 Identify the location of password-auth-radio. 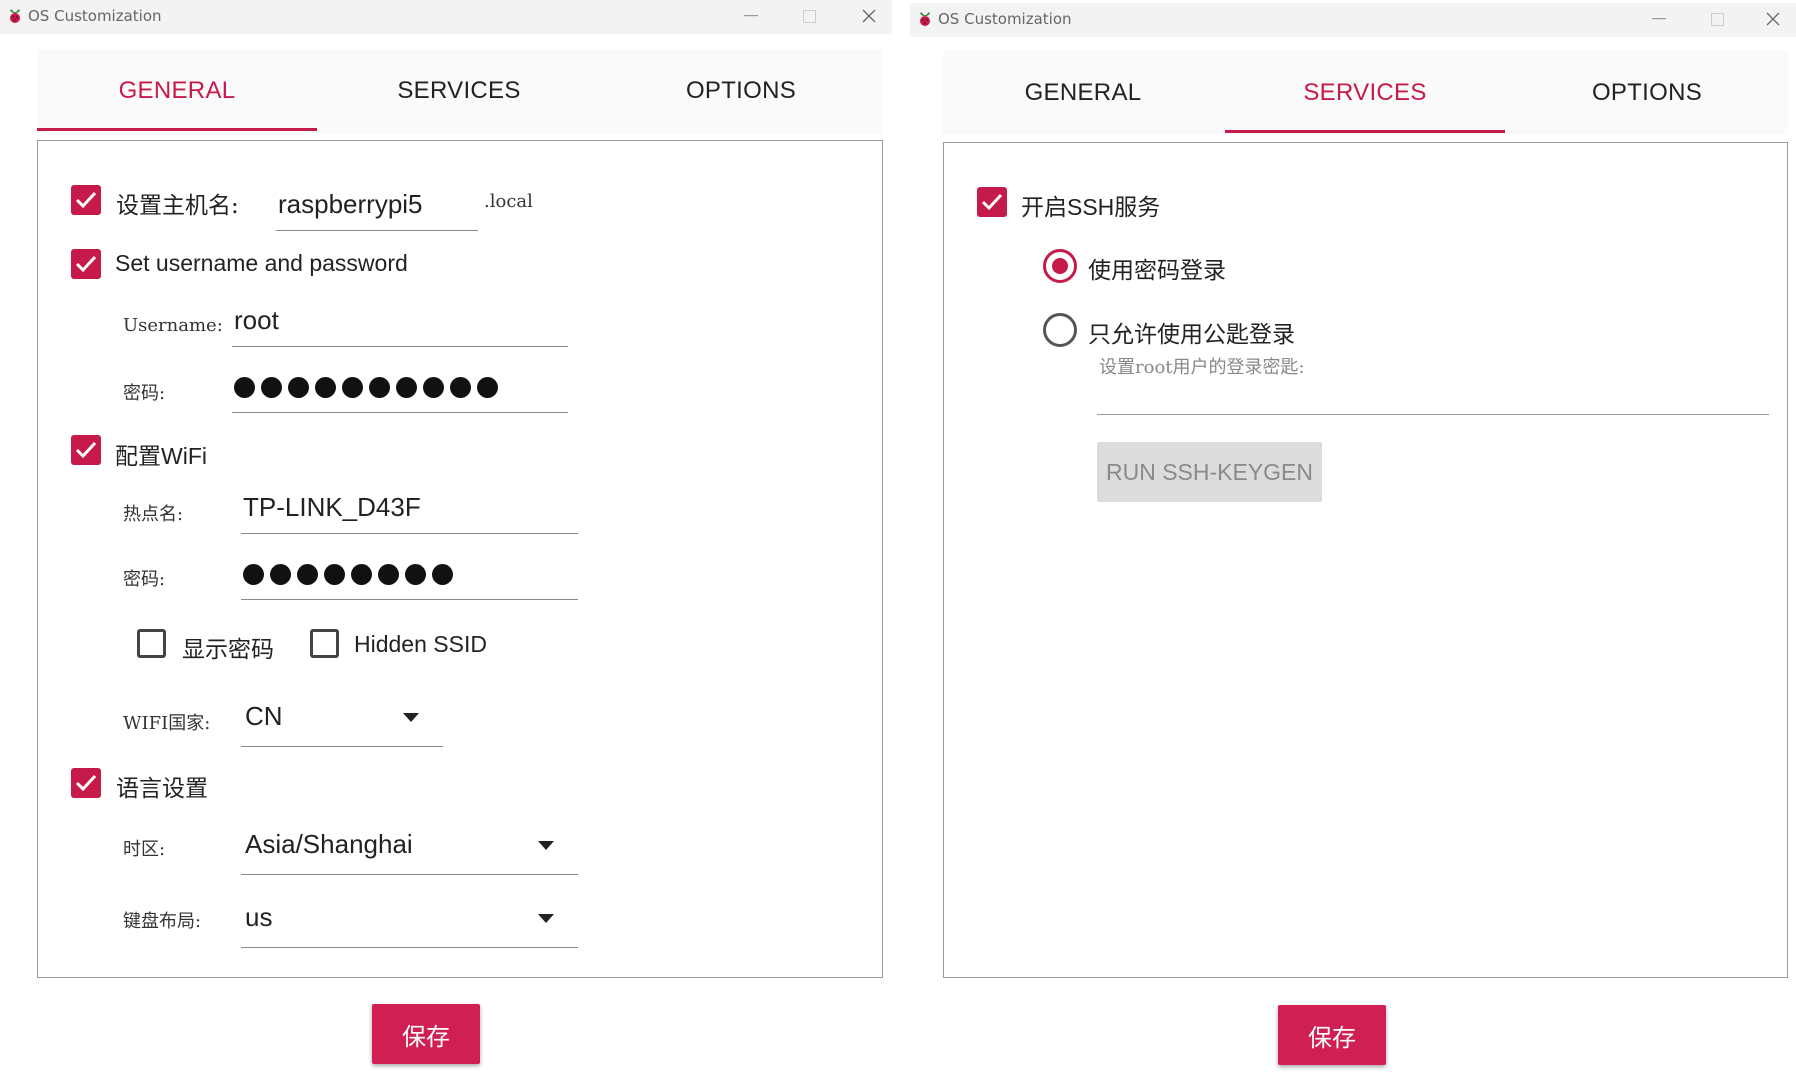
(1060, 266).